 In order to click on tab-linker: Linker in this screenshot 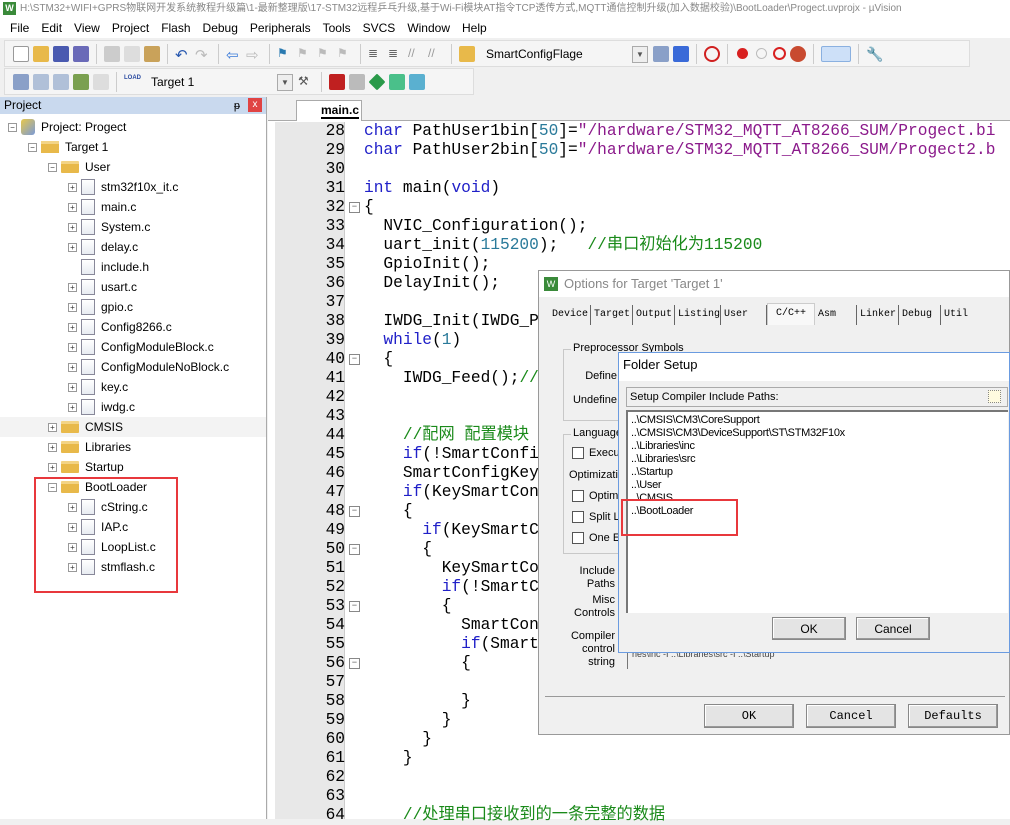, I will do `click(878, 315)`.